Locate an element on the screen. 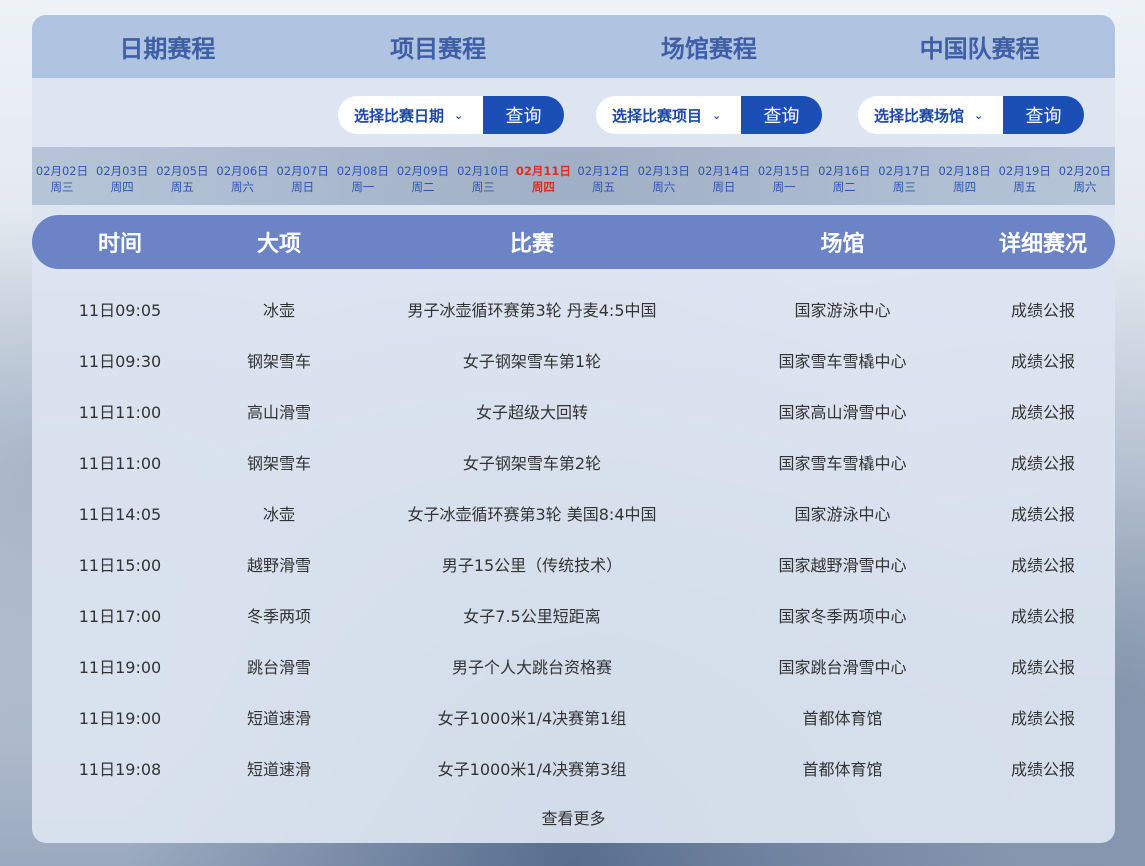 Image resolution: width=1145 pixels, height=866 pixels. date-label: 02月11日 is located at coordinates (543, 171).